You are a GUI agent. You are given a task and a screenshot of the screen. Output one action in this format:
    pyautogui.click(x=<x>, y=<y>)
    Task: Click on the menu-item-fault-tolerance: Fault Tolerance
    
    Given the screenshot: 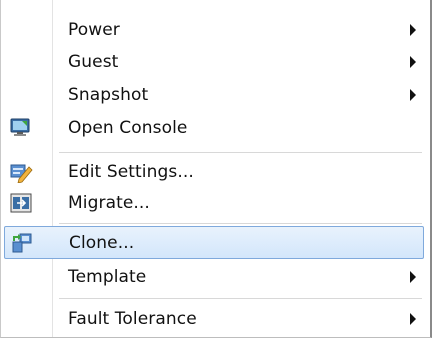 What is the action you would take?
    pyautogui.click(x=214, y=319)
    